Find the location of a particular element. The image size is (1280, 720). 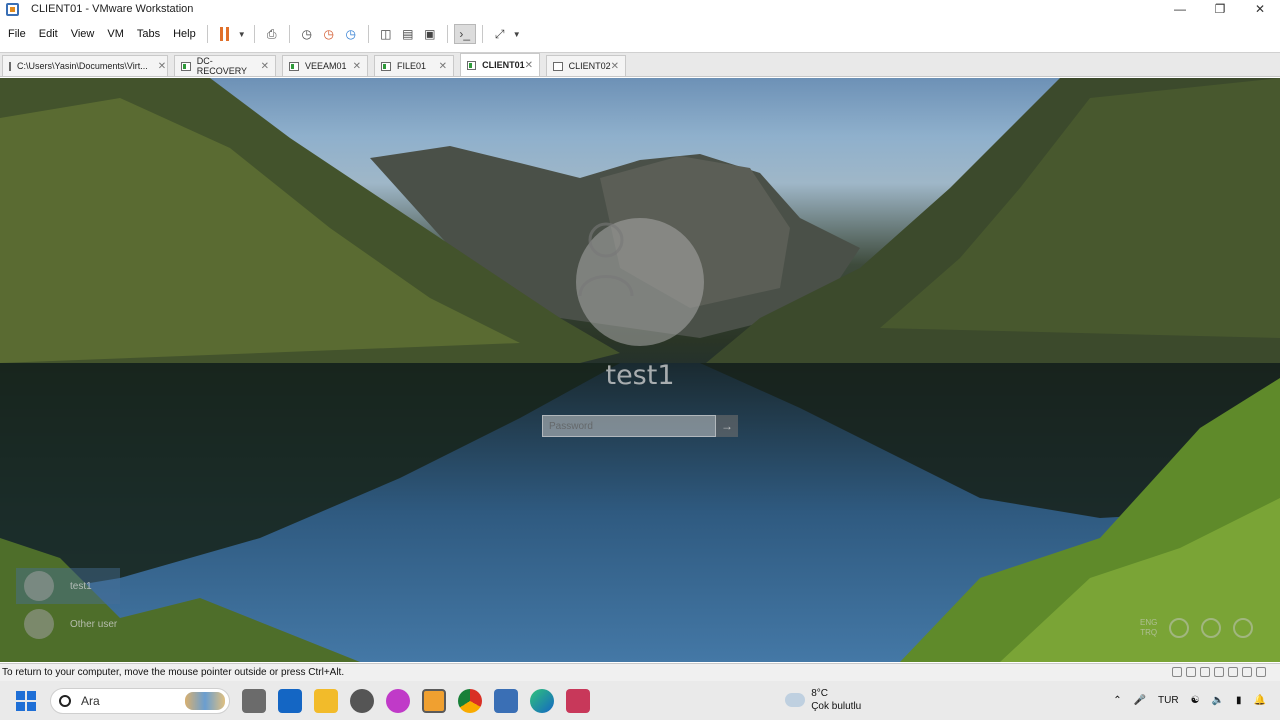

tab-label: FILE01 is located at coordinates (412, 66).